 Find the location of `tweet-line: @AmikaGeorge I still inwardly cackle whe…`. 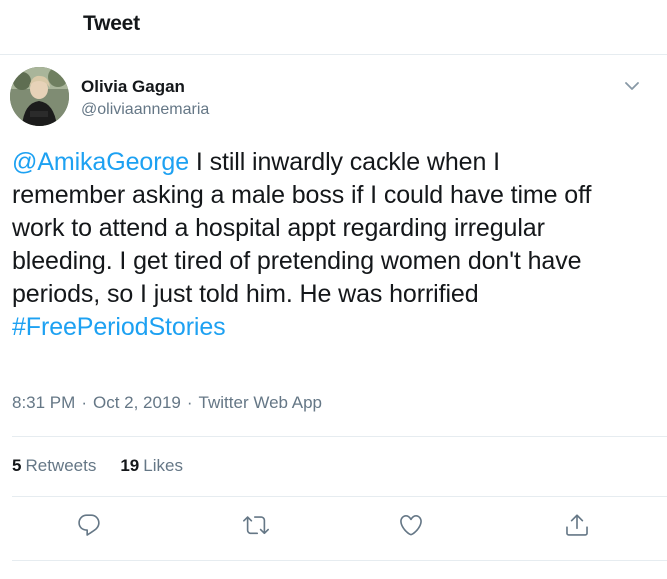

tweet-line: @AmikaGeorge I still inwardly cackle whe… is located at coordinates (334, 162).